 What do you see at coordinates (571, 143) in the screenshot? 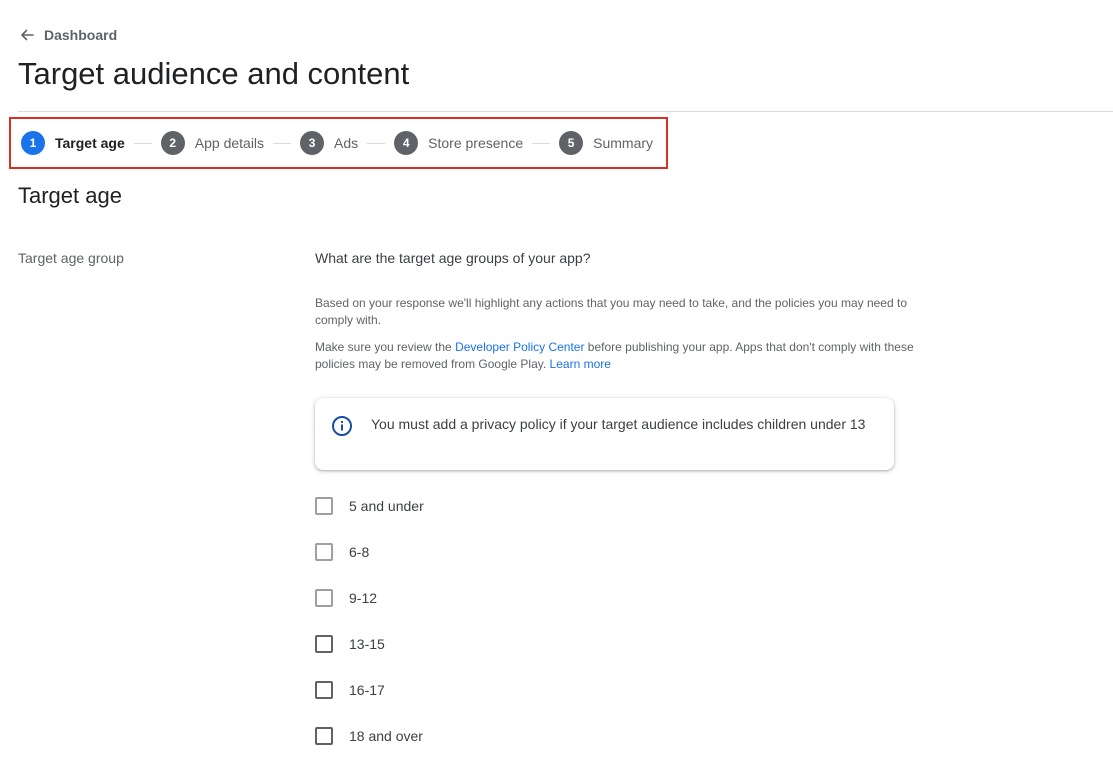
I see `step-number: 5` at bounding box center [571, 143].